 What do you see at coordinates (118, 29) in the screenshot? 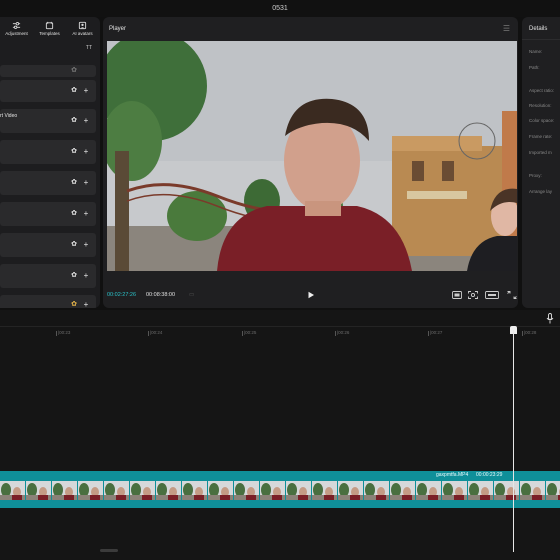
I see `player-title: Player` at bounding box center [118, 29].